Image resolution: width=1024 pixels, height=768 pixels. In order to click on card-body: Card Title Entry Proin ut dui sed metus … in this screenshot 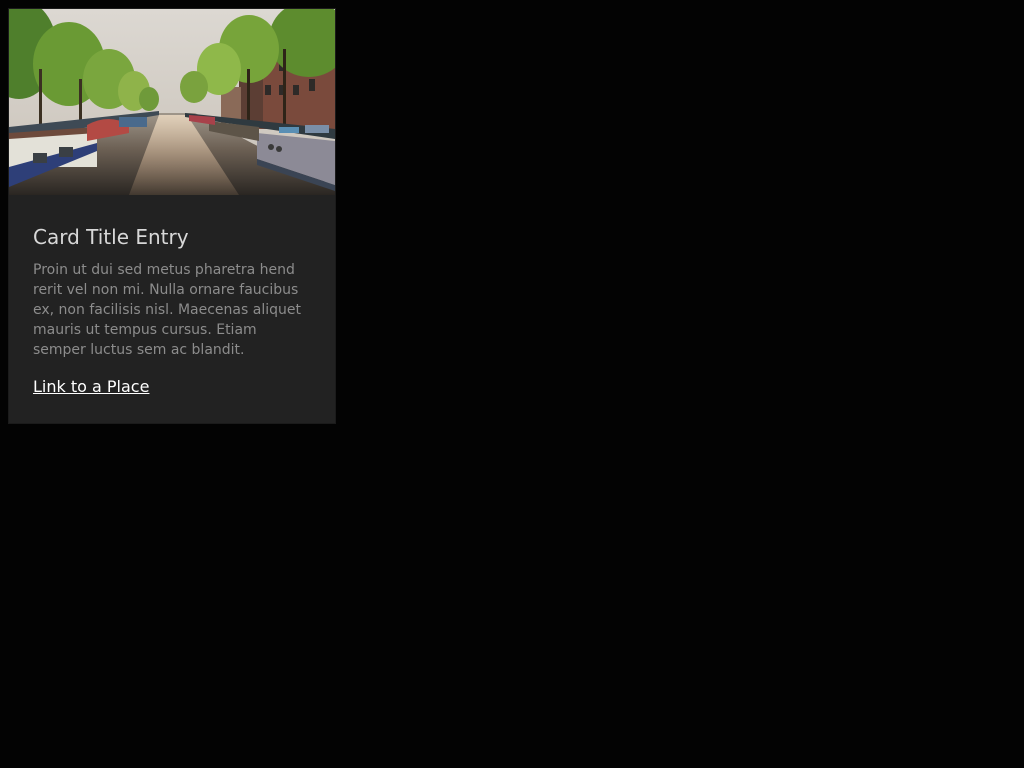, I will do `click(173, 310)`.